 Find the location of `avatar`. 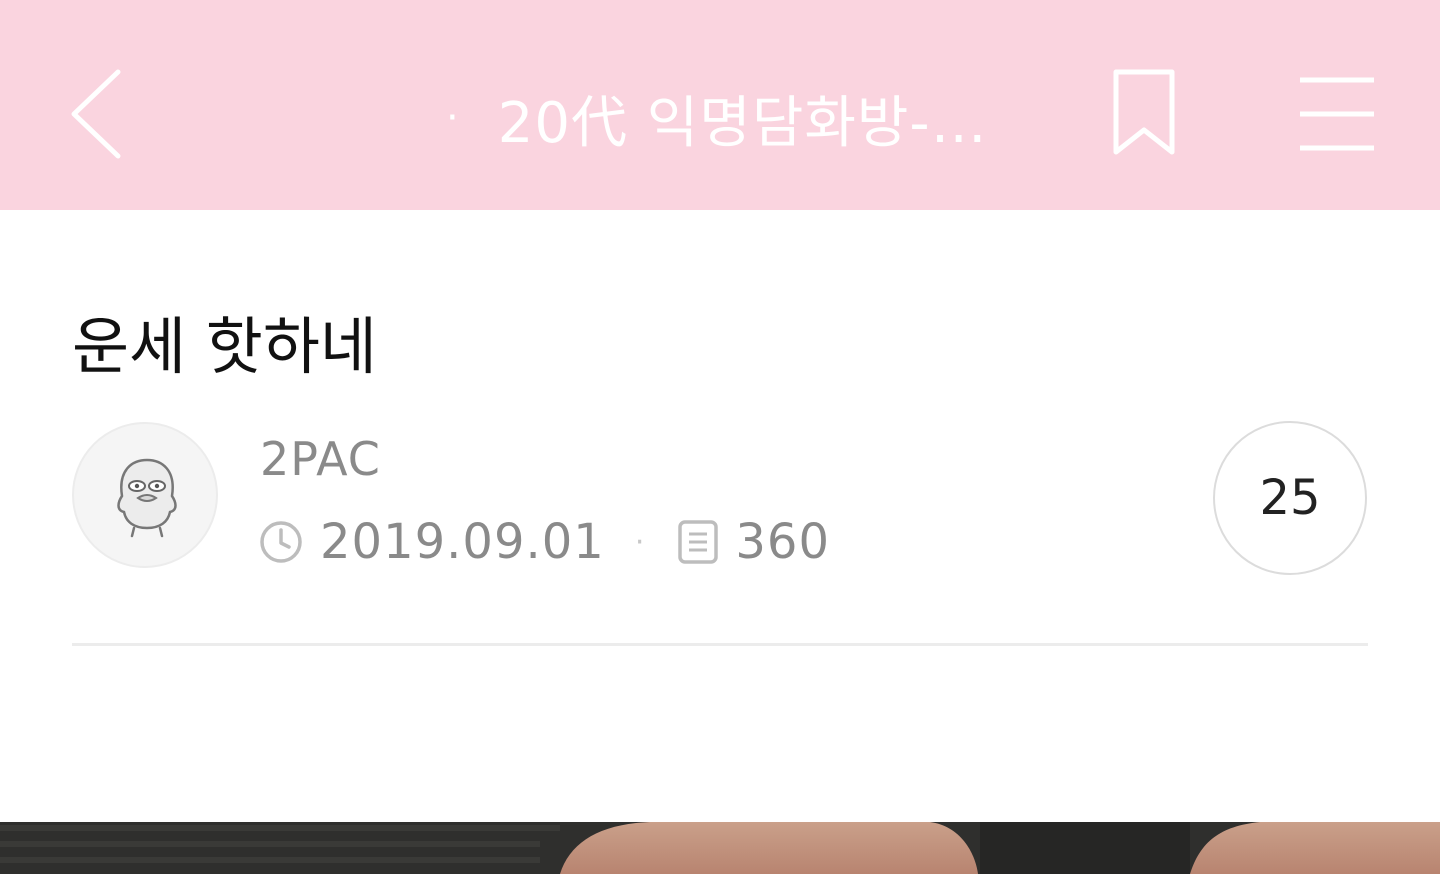

avatar is located at coordinates (145, 495).